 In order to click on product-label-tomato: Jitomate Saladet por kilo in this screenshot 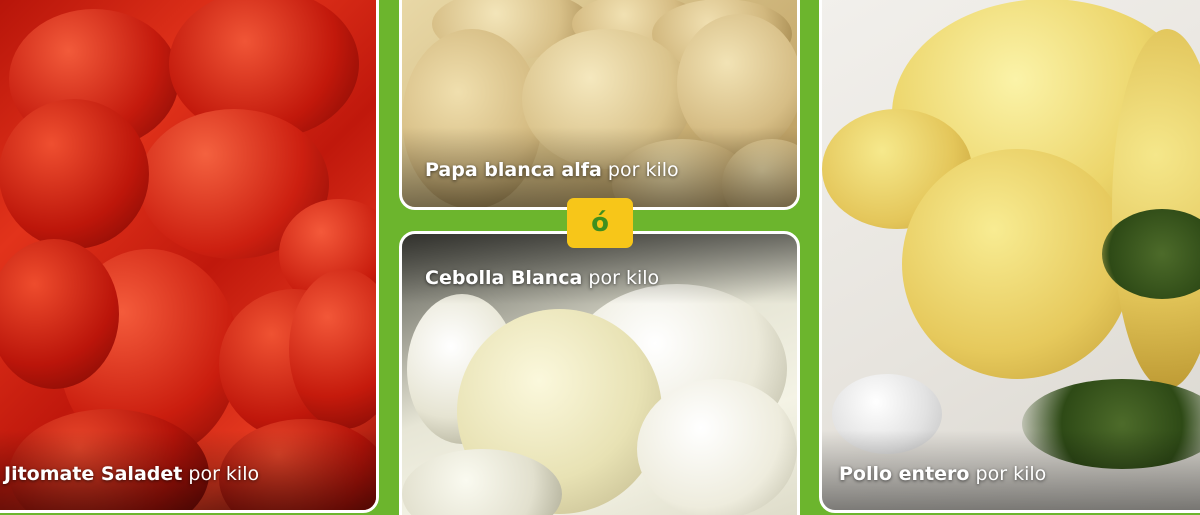, I will do `click(131, 474)`.